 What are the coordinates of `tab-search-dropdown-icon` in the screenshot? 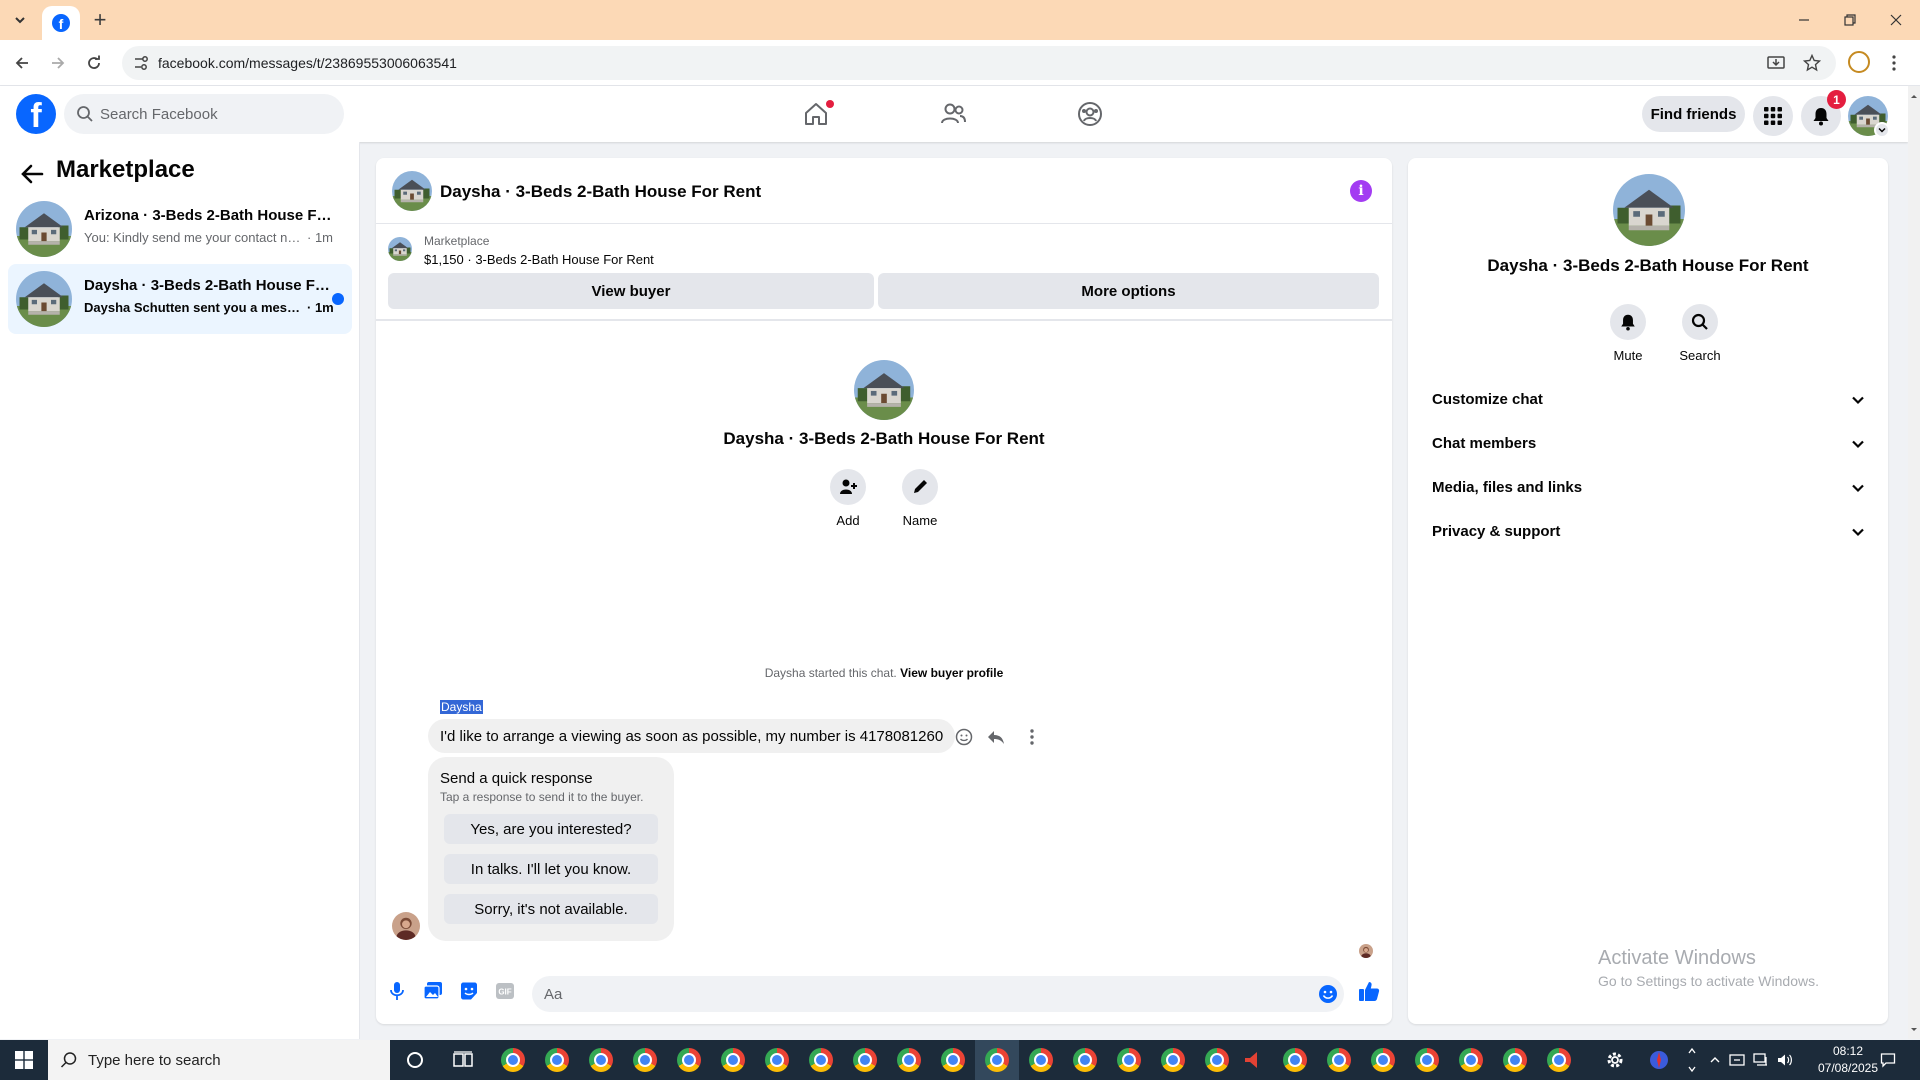 It's located at (20, 20).